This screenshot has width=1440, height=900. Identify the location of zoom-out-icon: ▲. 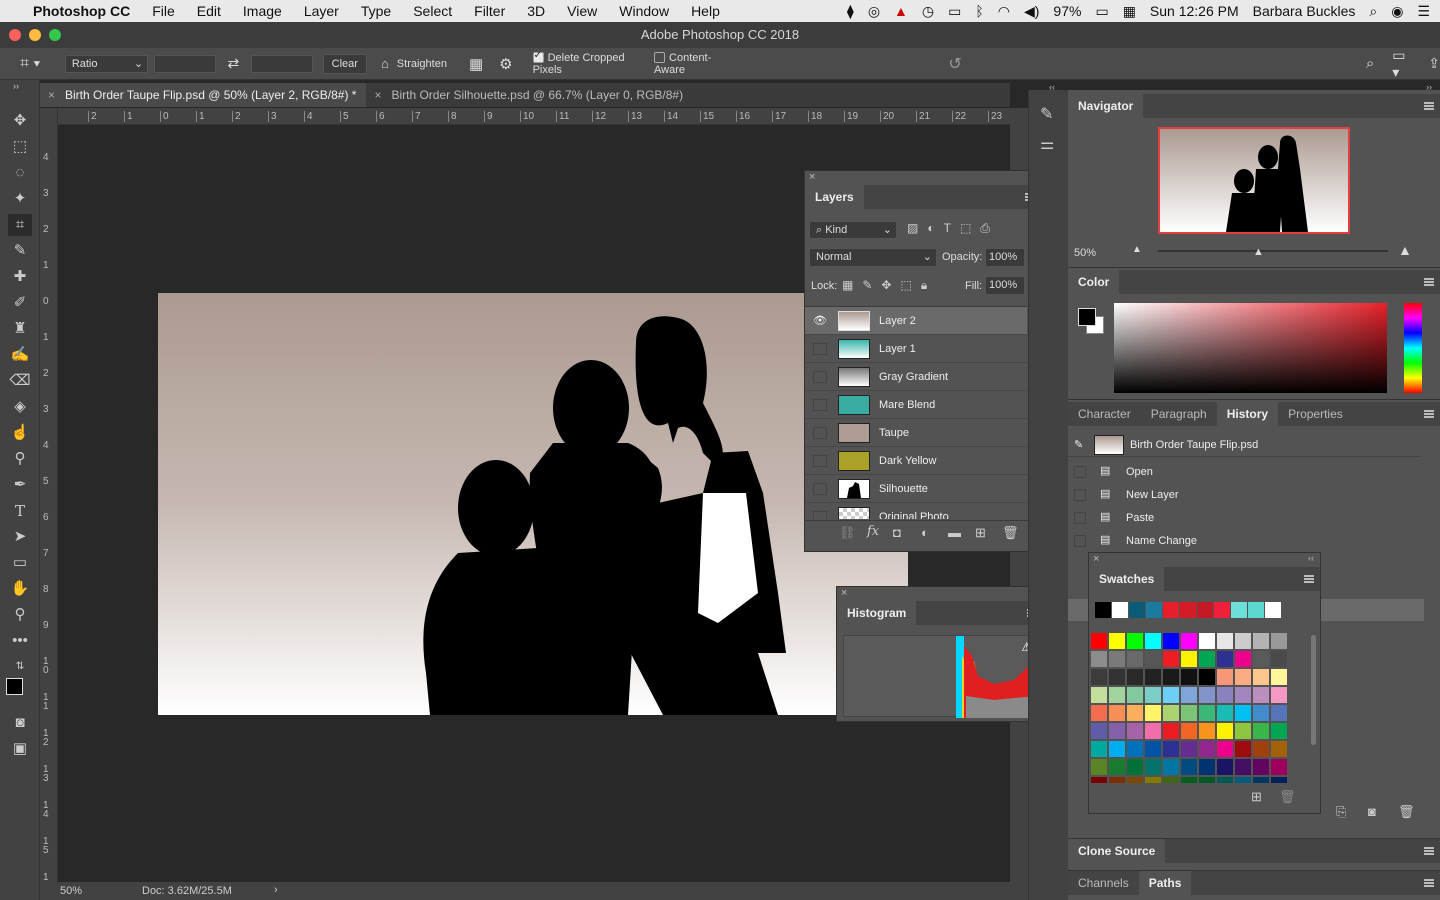
(1137, 249).